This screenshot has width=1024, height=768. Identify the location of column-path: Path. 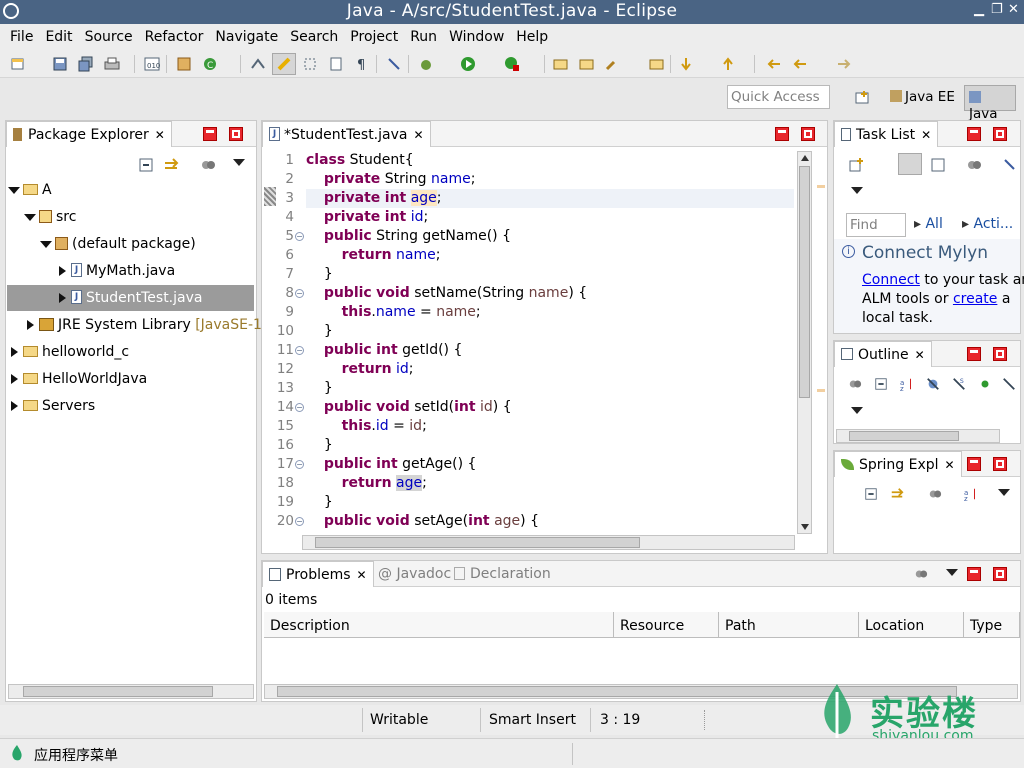
(789, 625).